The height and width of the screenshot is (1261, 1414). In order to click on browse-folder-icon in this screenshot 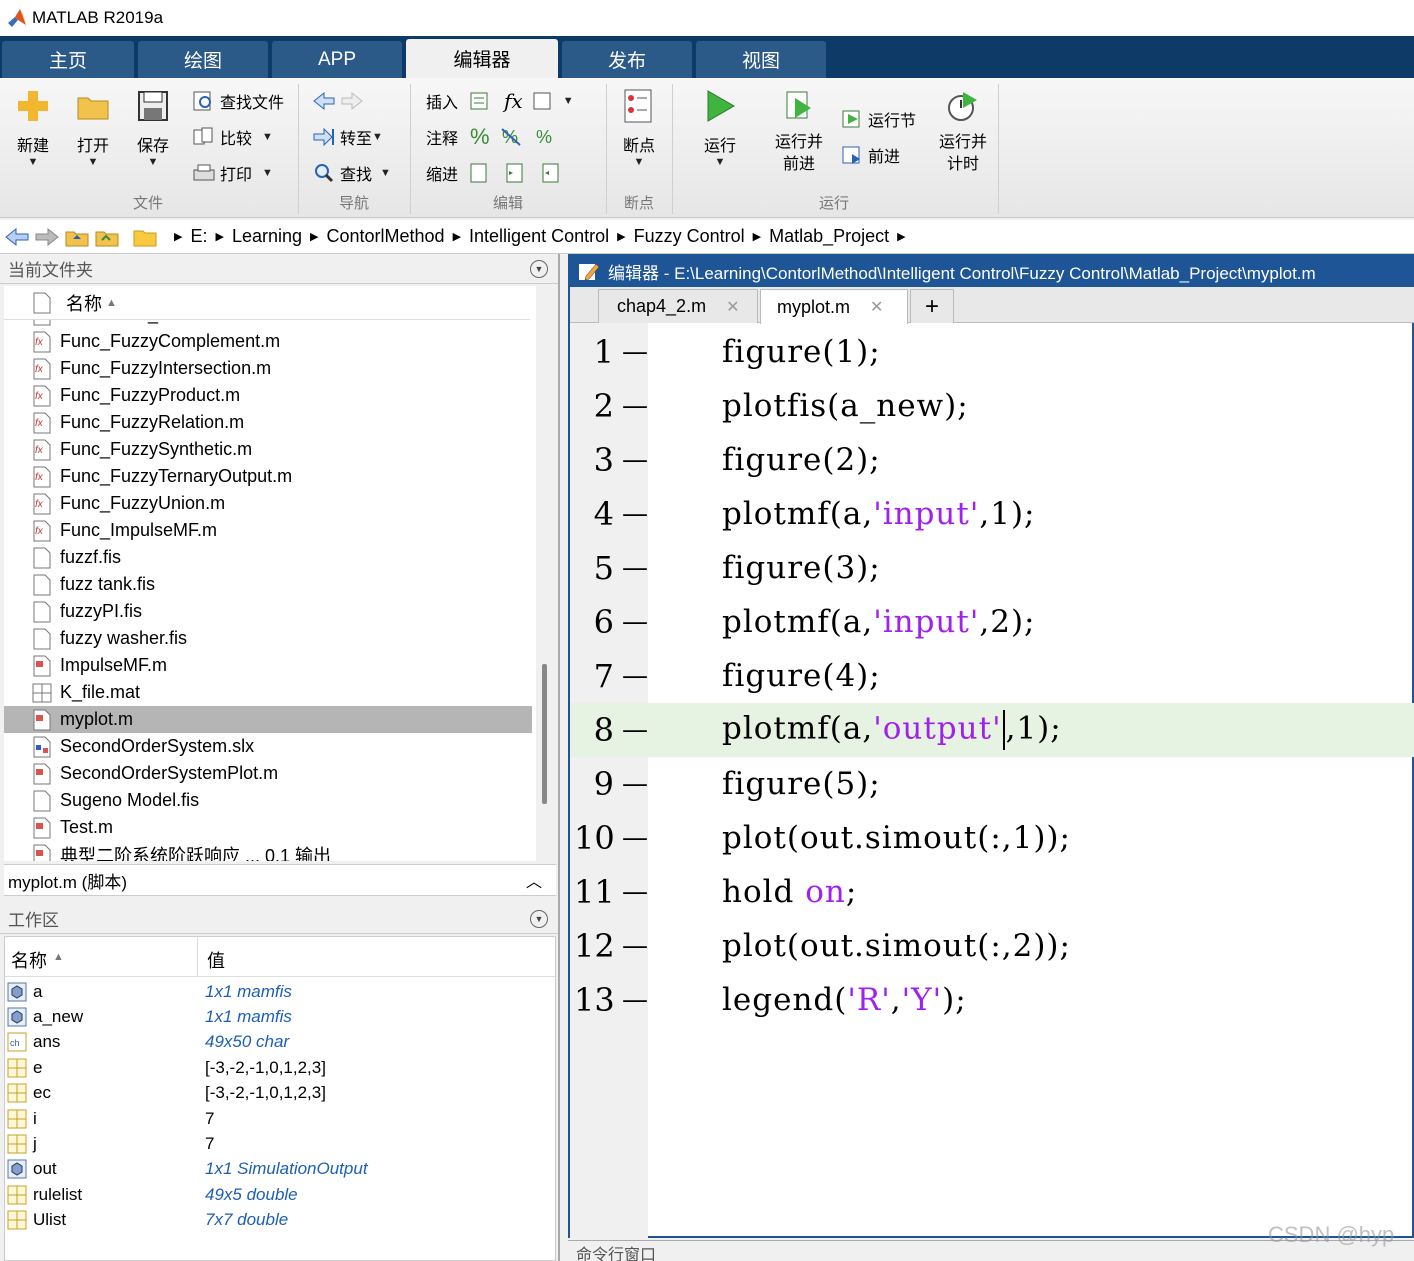, I will do `click(107, 237)`.